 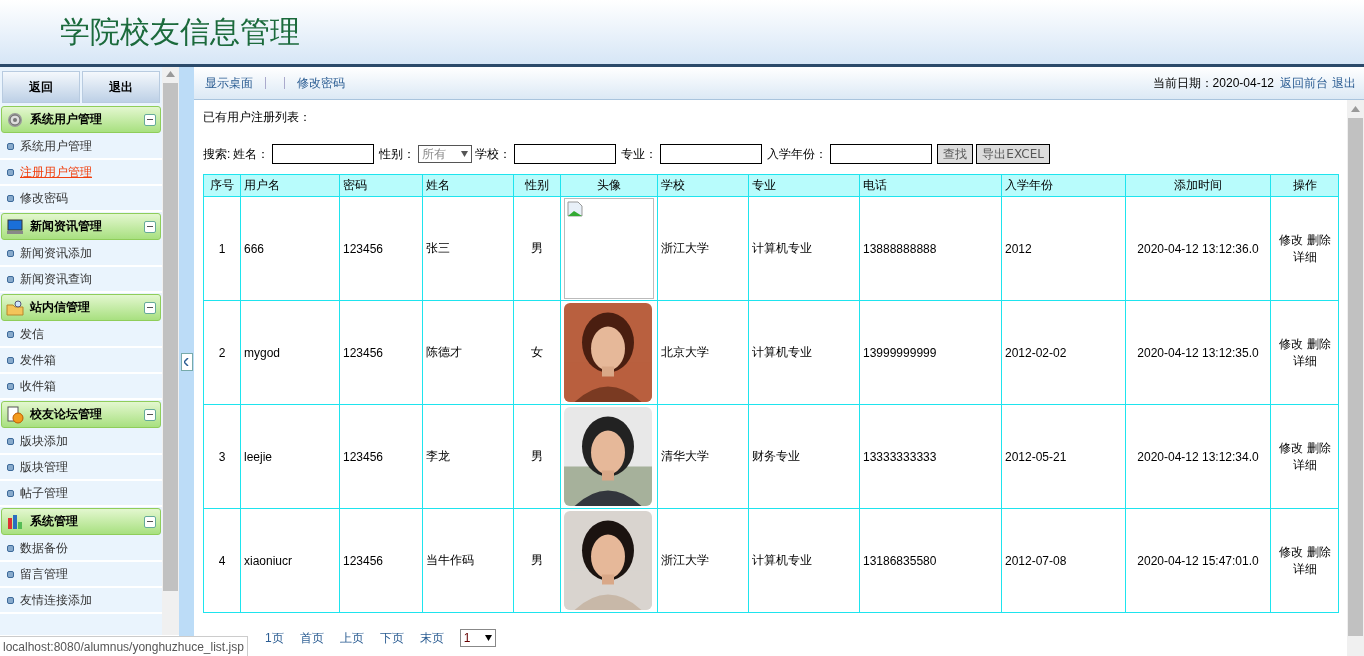 I want to click on column-header: 用户名, so click(x=290, y=185).